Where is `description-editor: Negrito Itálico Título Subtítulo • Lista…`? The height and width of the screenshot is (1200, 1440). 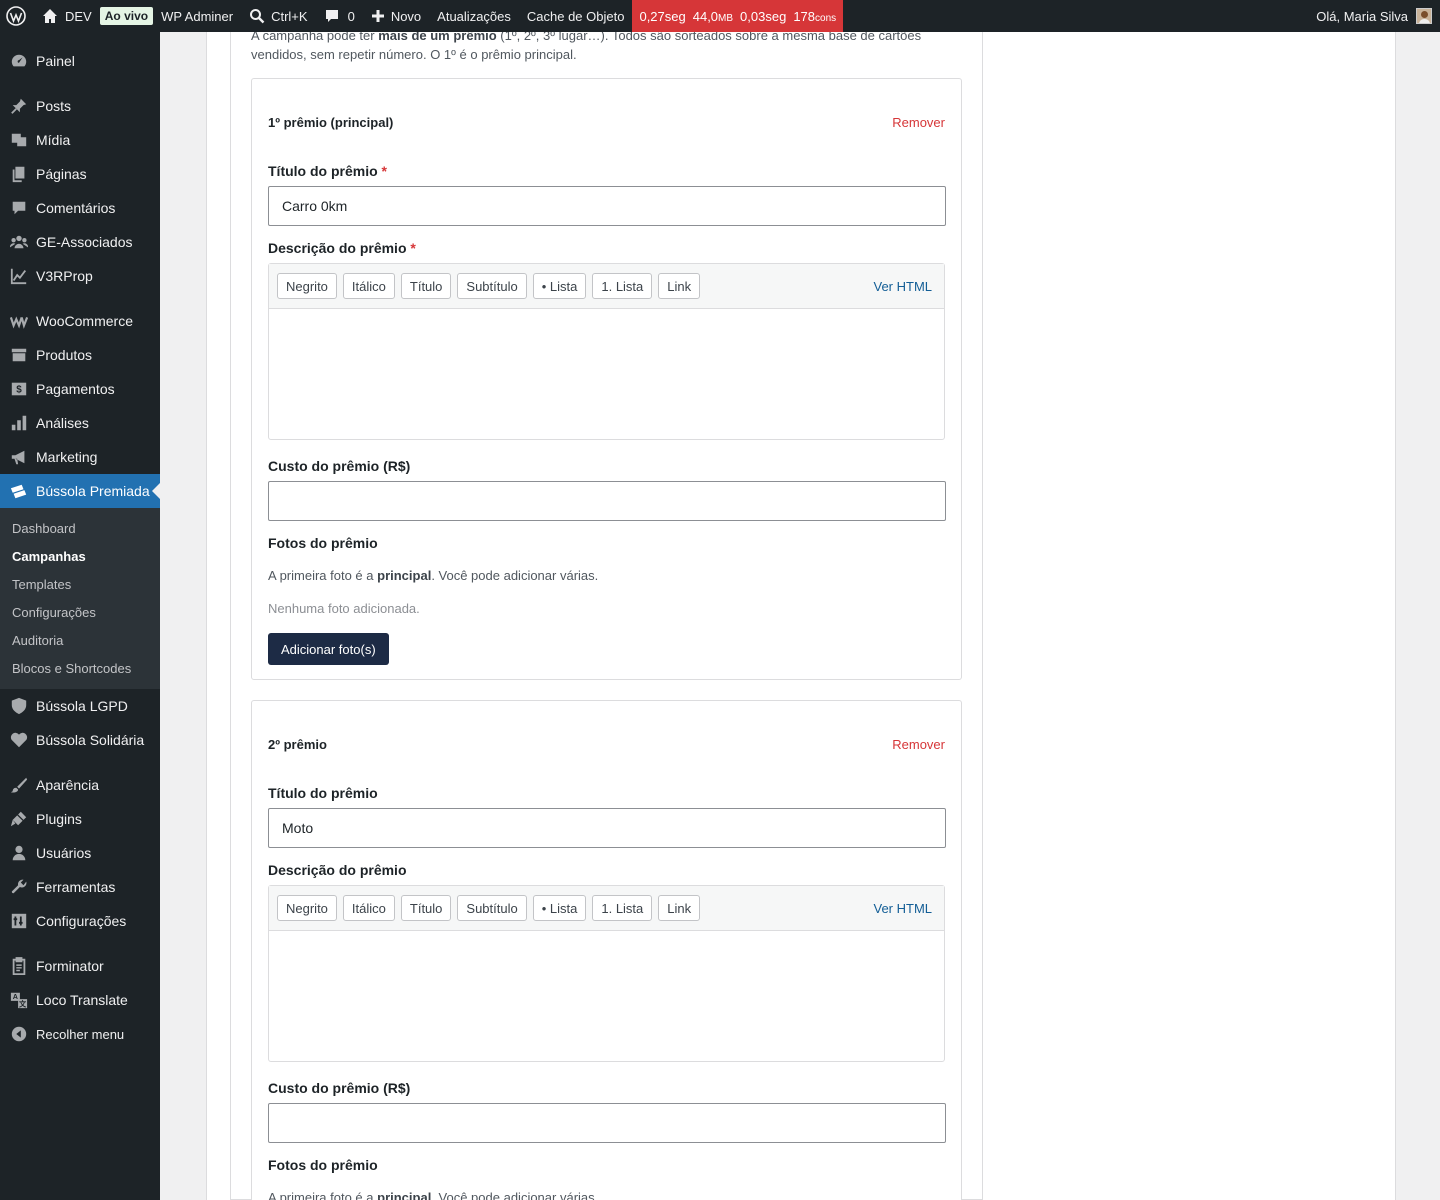
description-editor: Negrito Itálico Título Subtítulo • Lista… is located at coordinates (606, 351).